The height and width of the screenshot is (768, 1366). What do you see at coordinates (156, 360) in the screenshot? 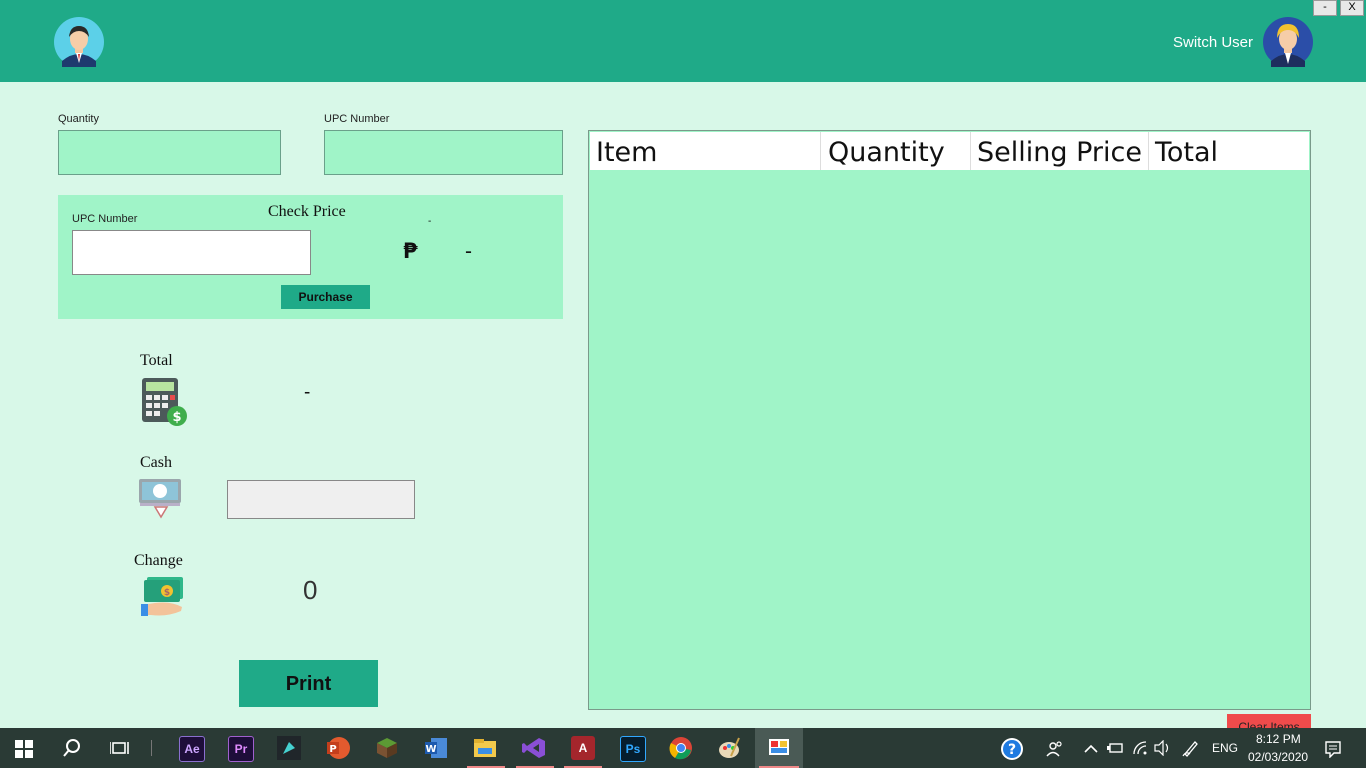
I see `total-label: Total` at bounding box center [156, 360].